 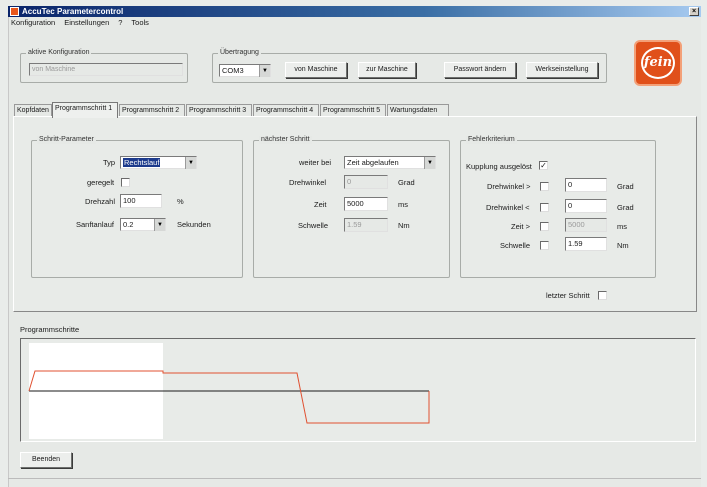 What do you see at coordinates (354, 482) in the screenshot?
I see `status-bar` at bounding box center [354, 482].